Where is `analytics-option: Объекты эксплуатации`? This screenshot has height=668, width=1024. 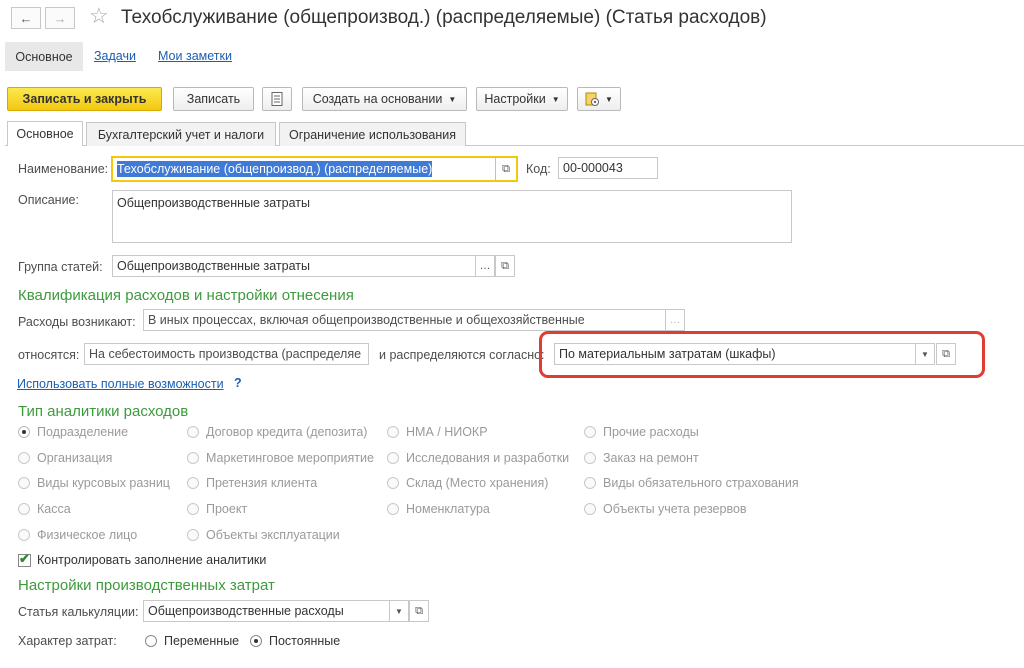
analytics-option: Объекты эксплуатации is located at coordinates (263, 535).